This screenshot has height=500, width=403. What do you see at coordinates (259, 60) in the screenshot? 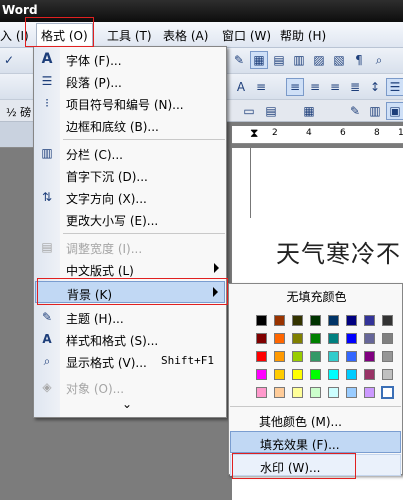
I see `table-icon: ▦` at bounding box center [259, 60].